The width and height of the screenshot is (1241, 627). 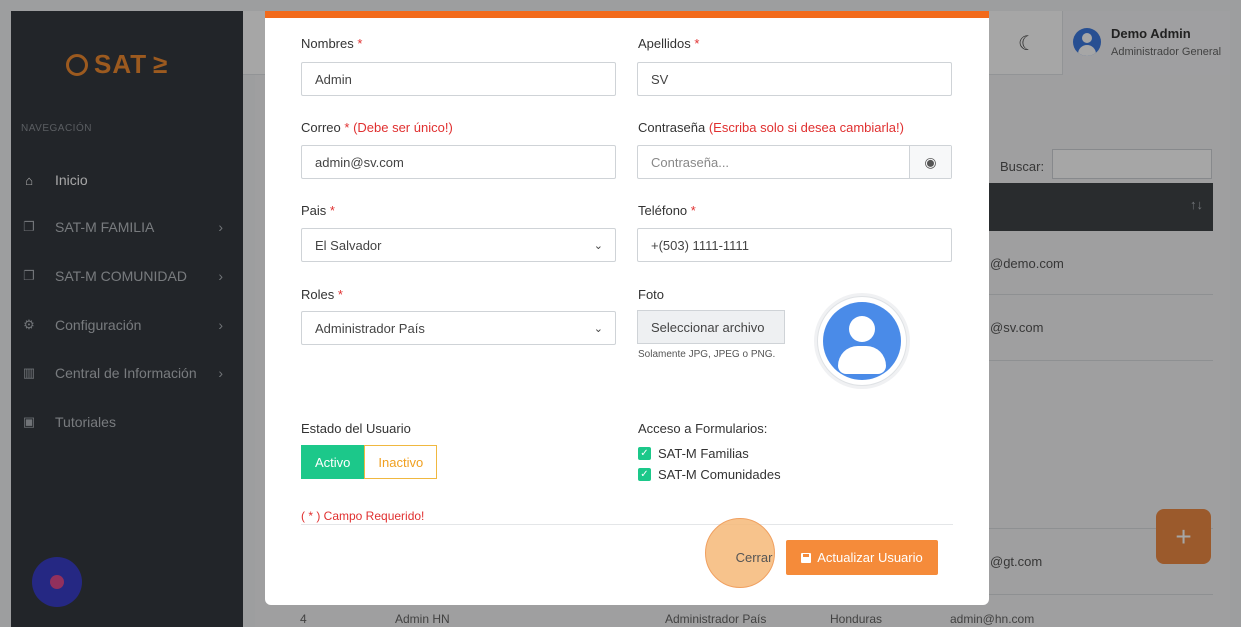 What do you see at coordinates (348, 245) in the screenshot?
I see `pais-selected-value: El Salvador` at bounding box center [348, 245].